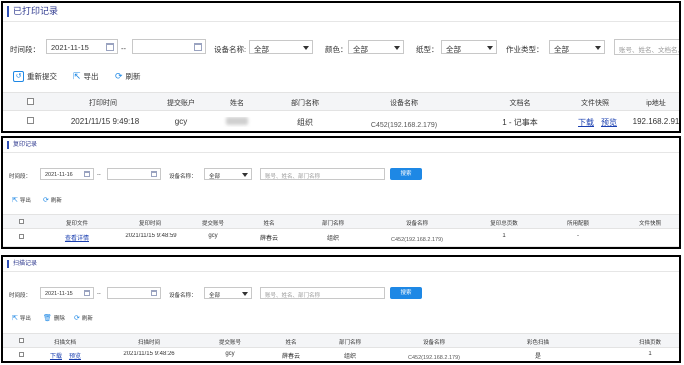 This screenshot has height=365, width=684. What do you see at coordinates (230, 49) in the screenshot?
I see `device-name-label: 设备名称:` at bounding box center [230, 49].